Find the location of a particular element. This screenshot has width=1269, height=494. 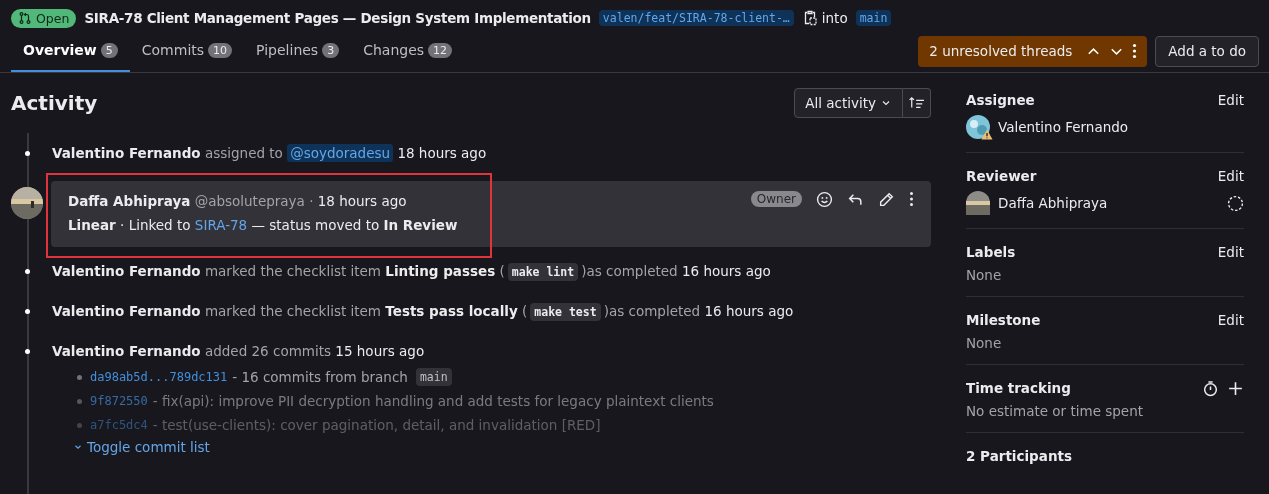

activity-filter-dropdown: All activity is located at coordinates (848, 103).